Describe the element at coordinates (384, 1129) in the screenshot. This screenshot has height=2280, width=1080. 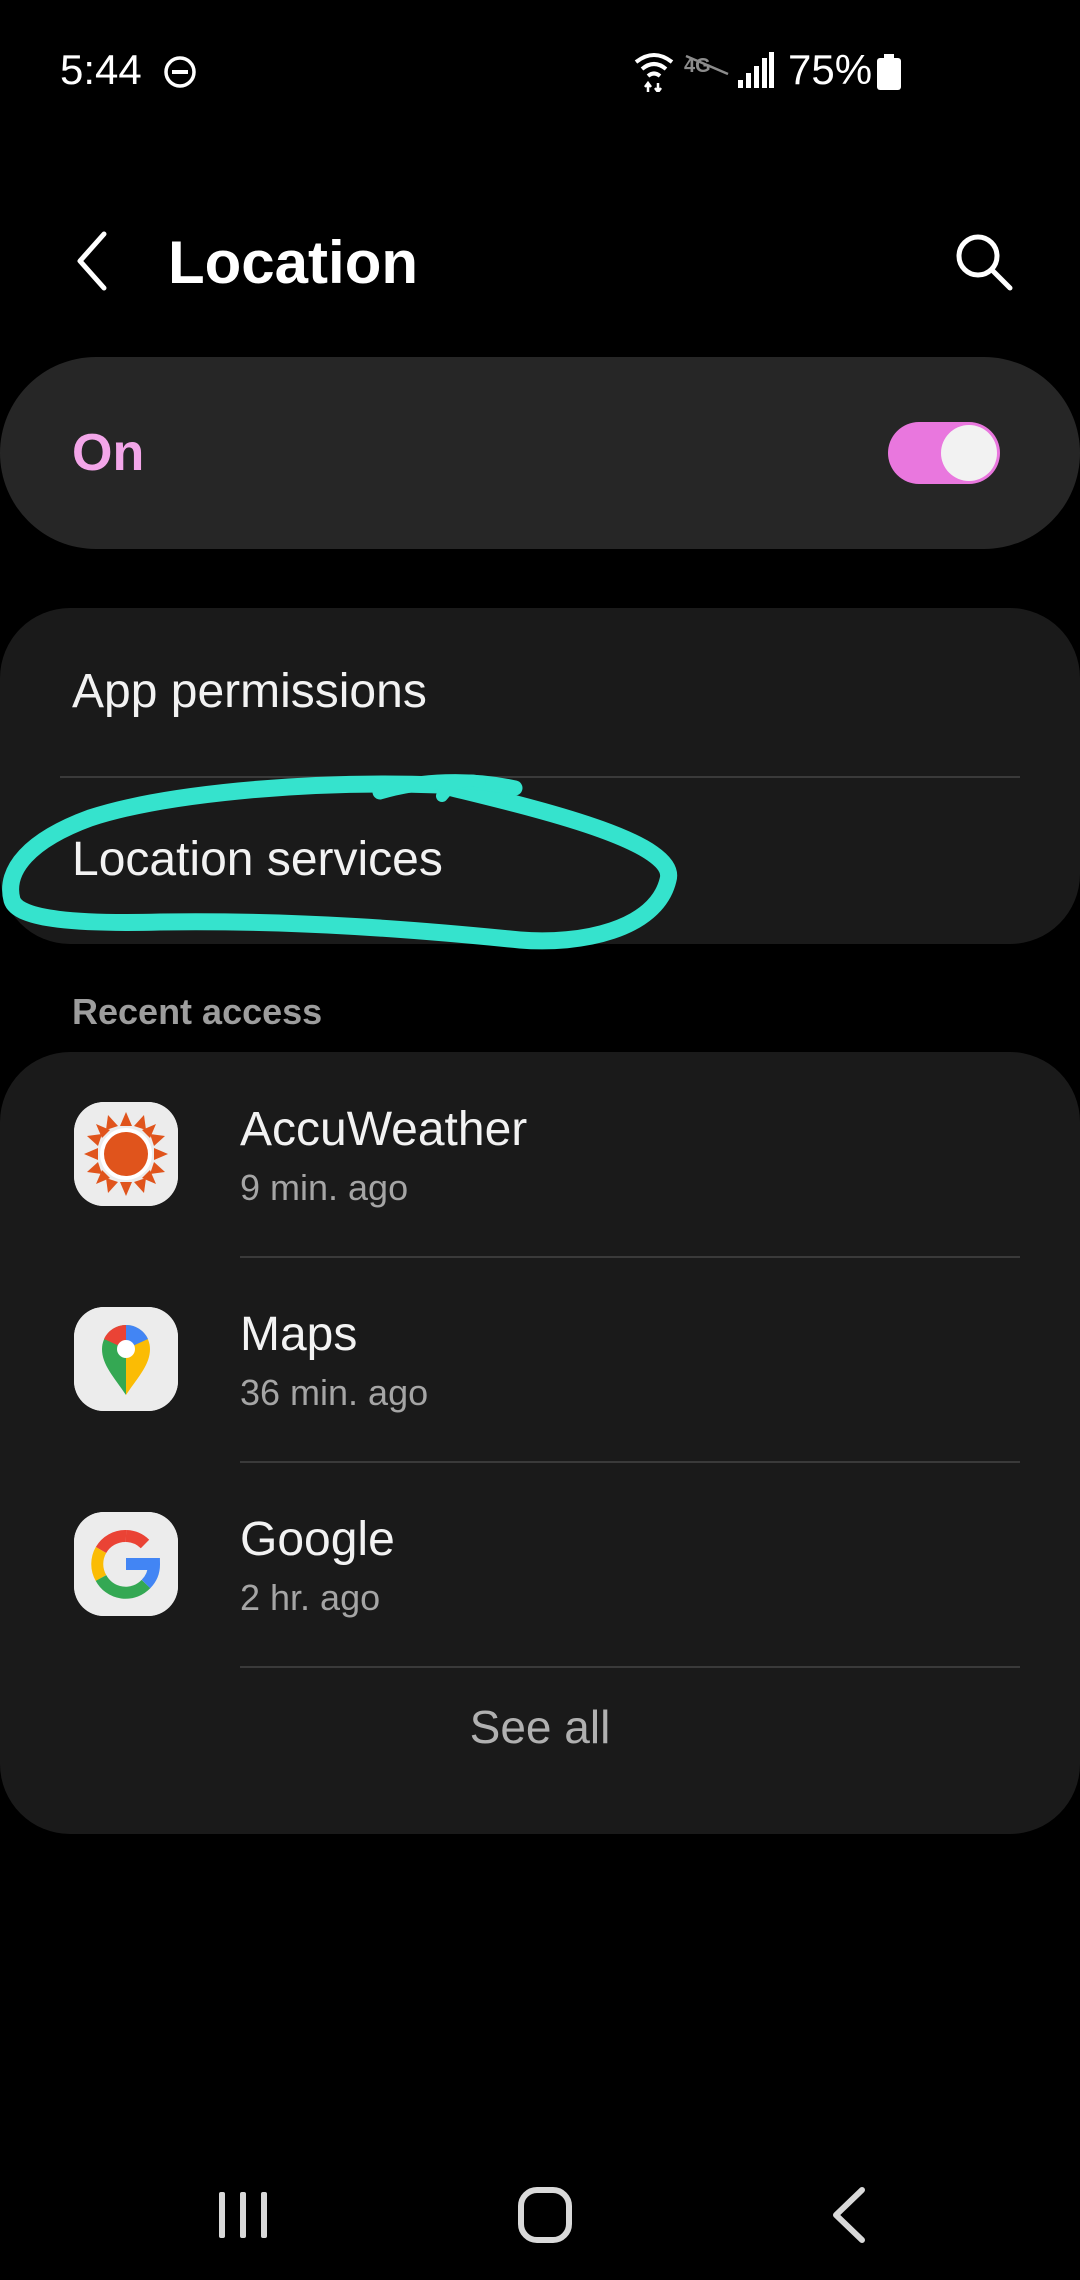
I see `app-name: AccuWeather` at that location.